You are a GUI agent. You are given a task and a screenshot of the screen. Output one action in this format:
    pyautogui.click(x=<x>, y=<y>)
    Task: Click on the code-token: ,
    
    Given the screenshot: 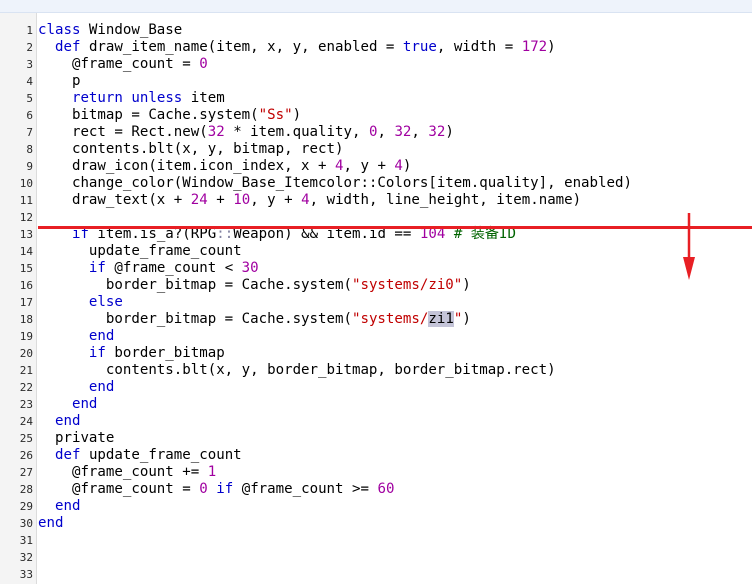 What is the action you would take?
    pyautogui.click(x=420, y=132)
    